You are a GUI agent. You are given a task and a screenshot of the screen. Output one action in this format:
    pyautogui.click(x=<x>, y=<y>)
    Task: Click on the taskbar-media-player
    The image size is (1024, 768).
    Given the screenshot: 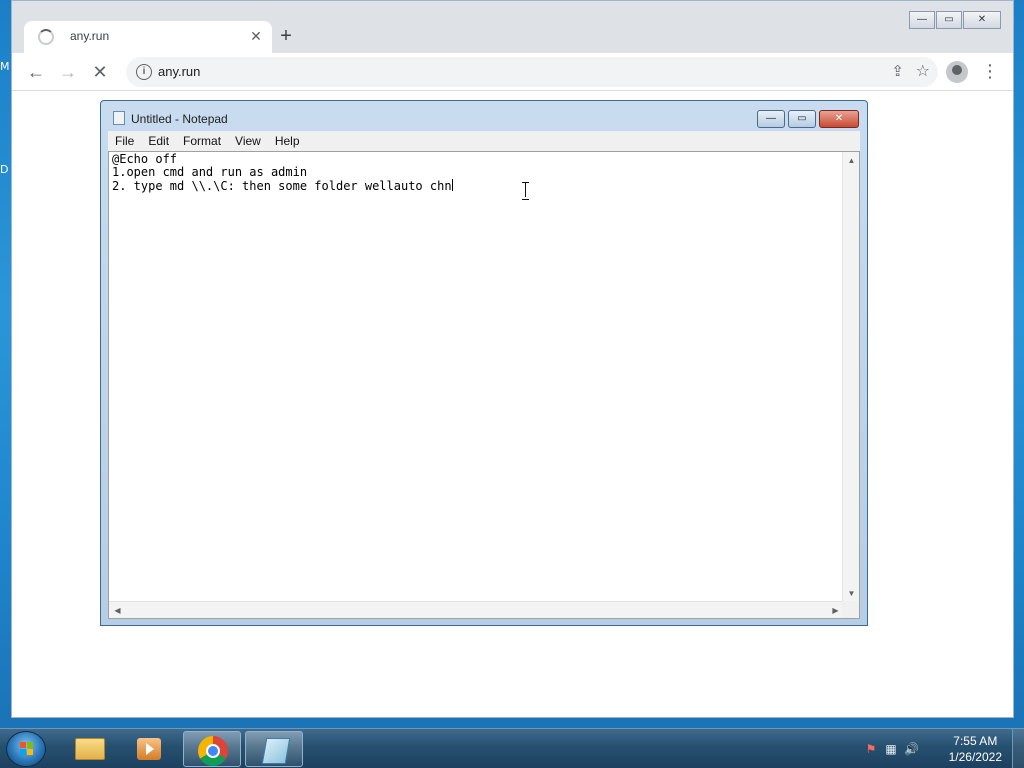 What is the action you would take?
    pyautogui.click(x=149, y=749)
    